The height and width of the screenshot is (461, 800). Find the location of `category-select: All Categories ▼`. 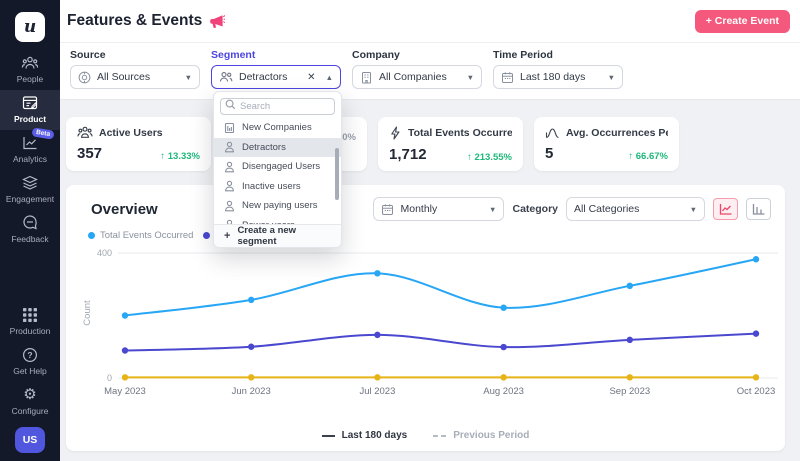

category-select: All Categories ▼ is located at coordinates (635, 209).